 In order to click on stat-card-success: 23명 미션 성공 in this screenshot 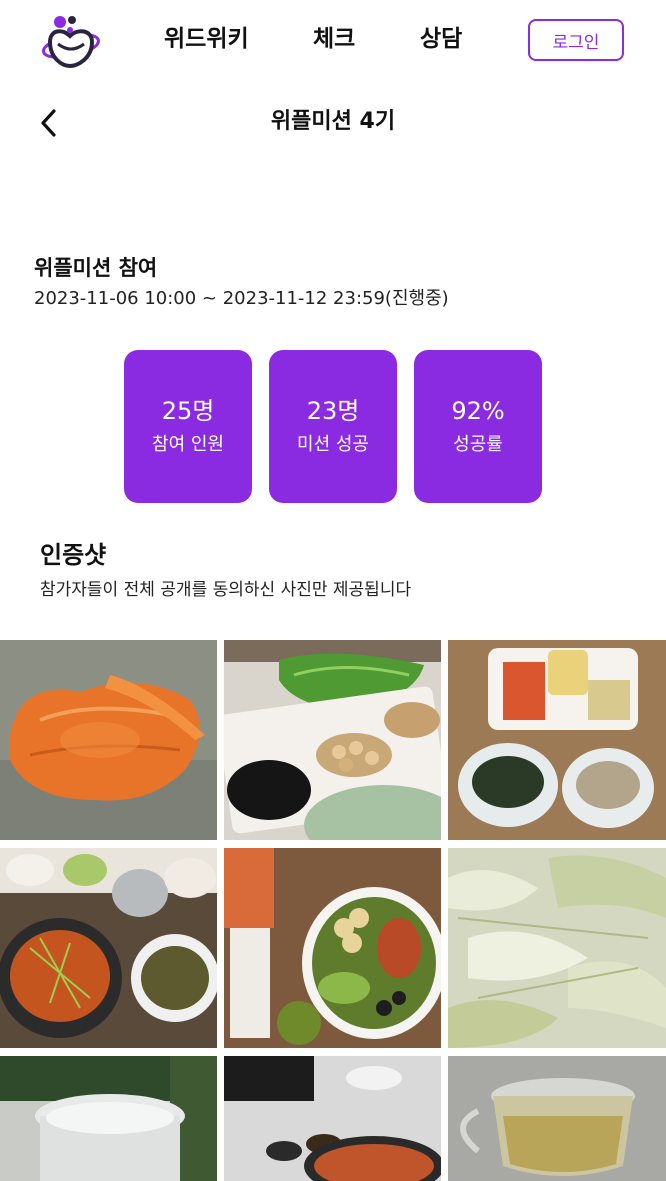, I will do `click(333, 426)`.